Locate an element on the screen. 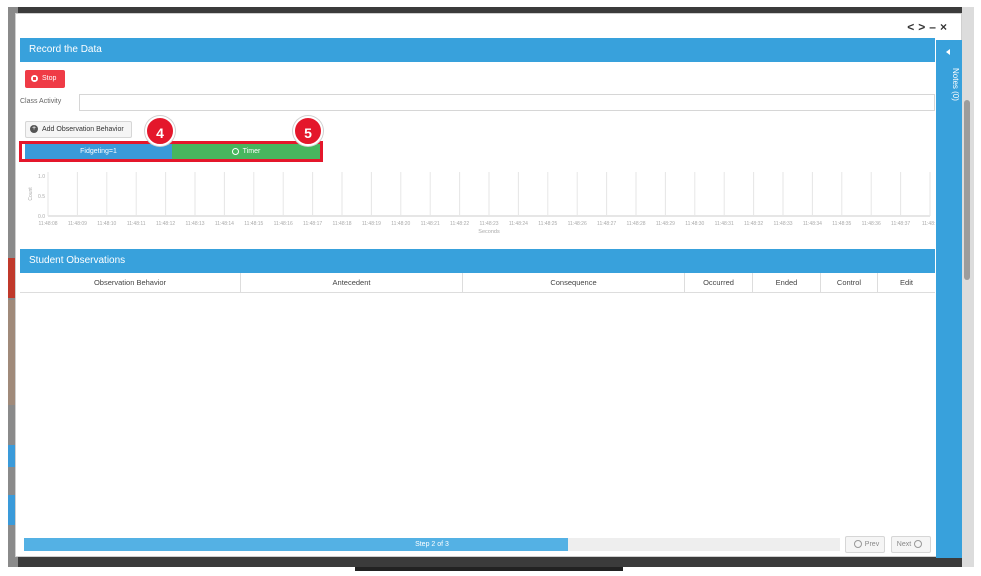 Image resolution: width=981 pixels, height=576 pixels. x-tick-label: 11:48:15 is located at coordinates (253, 224).